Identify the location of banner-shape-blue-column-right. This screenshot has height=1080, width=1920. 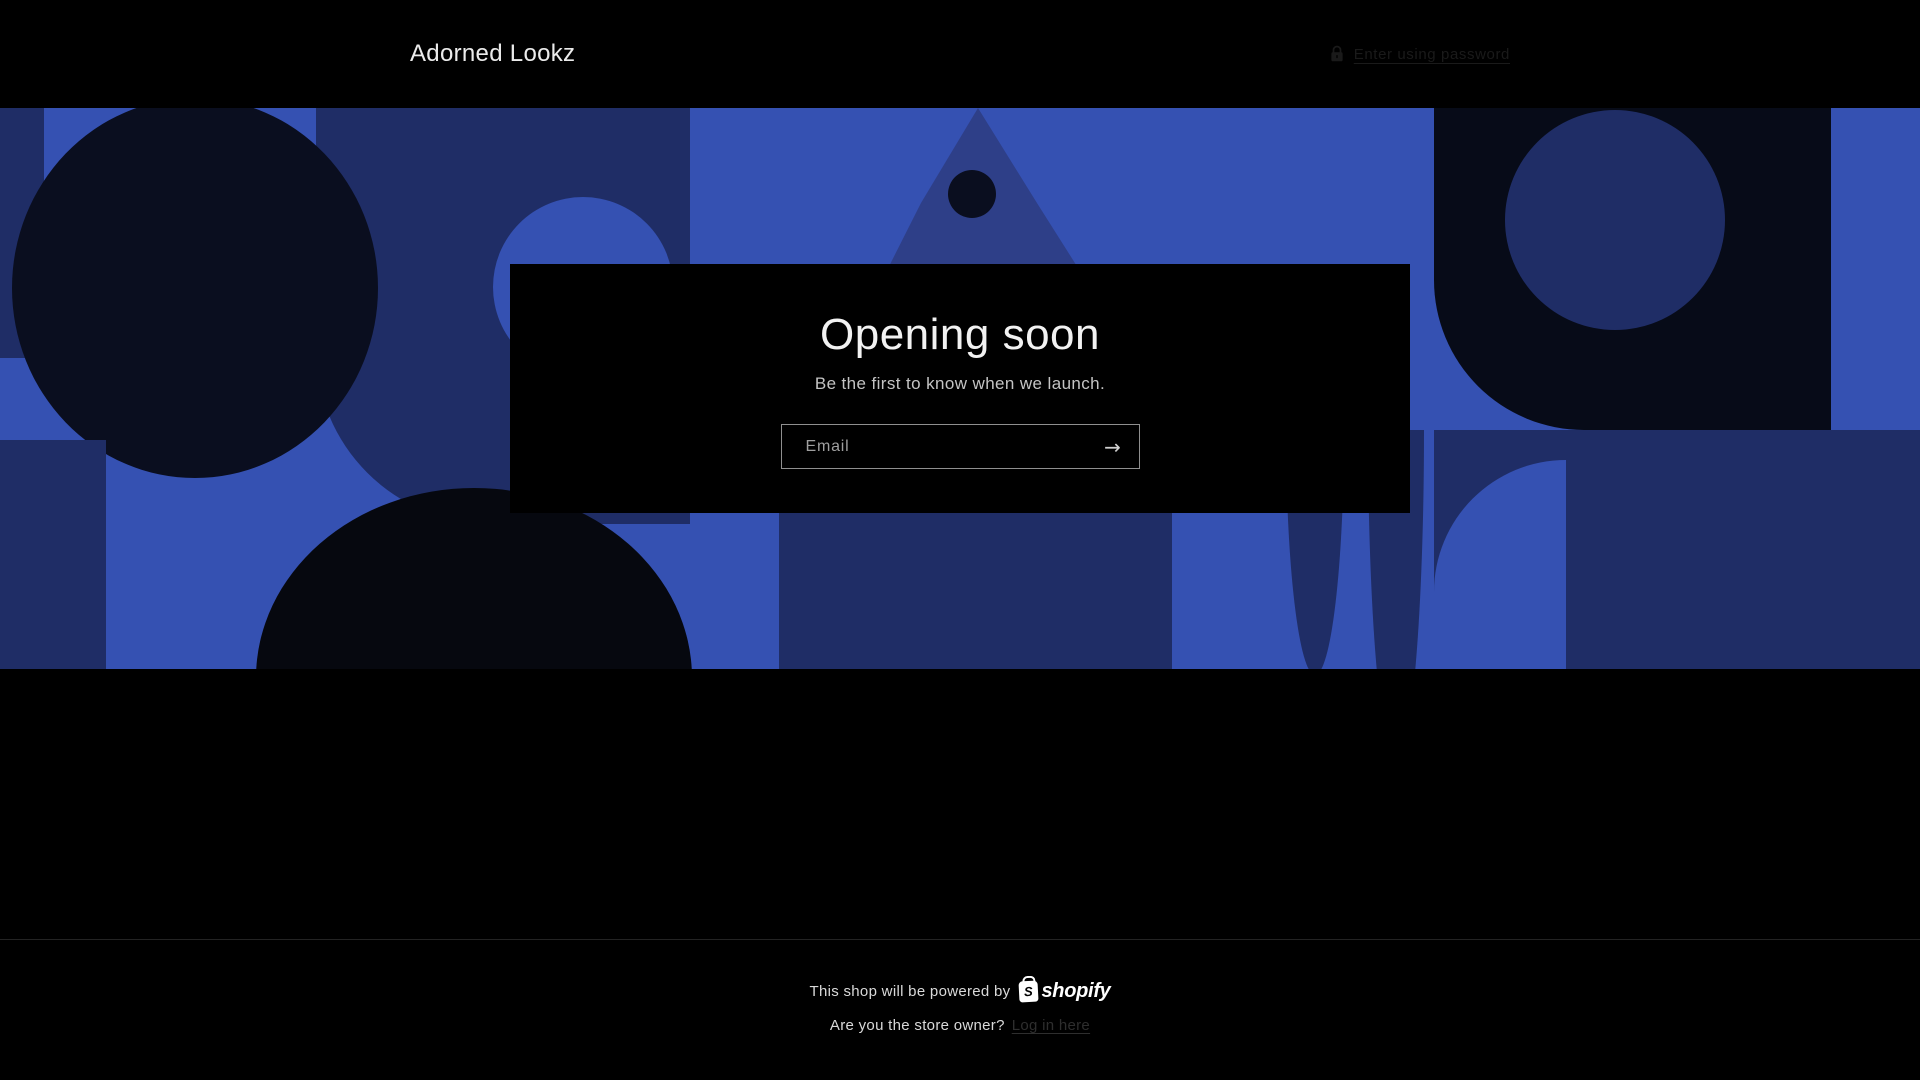
(1875, 269).